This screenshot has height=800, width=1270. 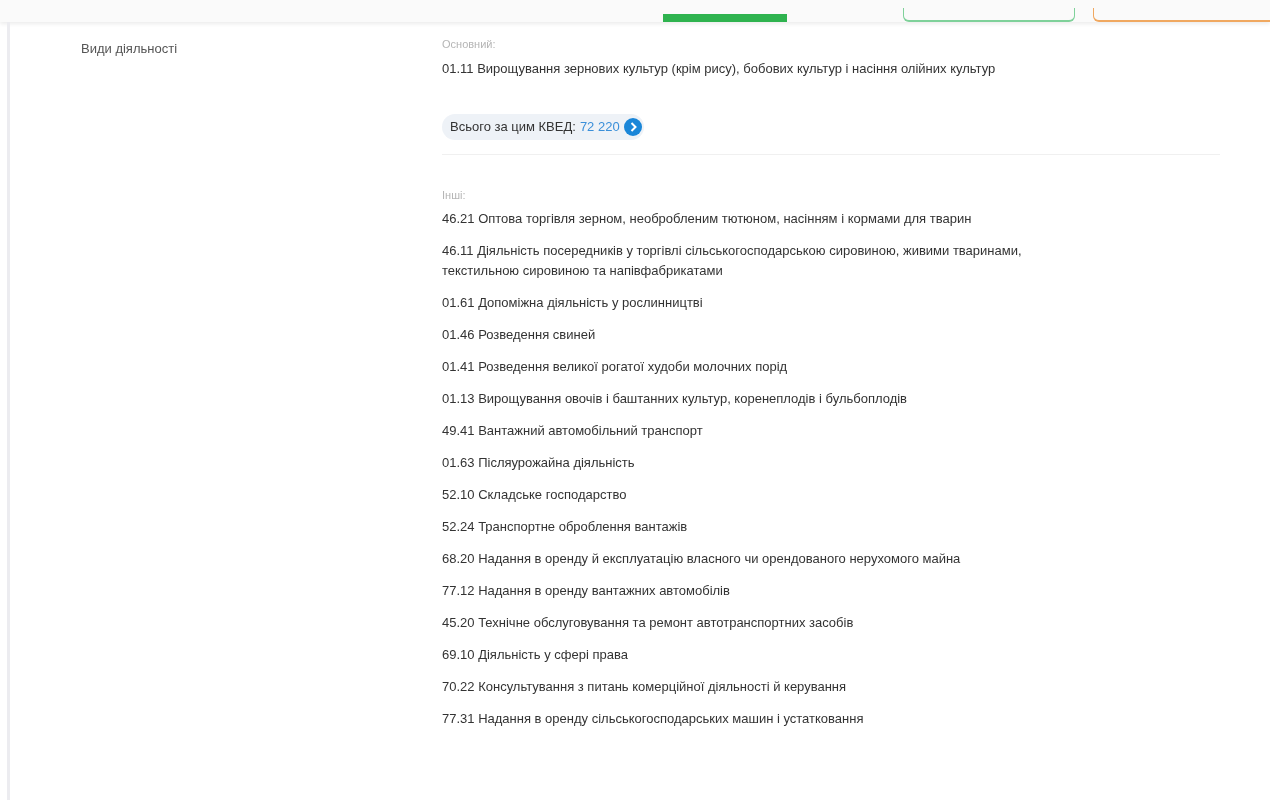 I want to click on others-heading: Інші:, so click(x=454, y=195).